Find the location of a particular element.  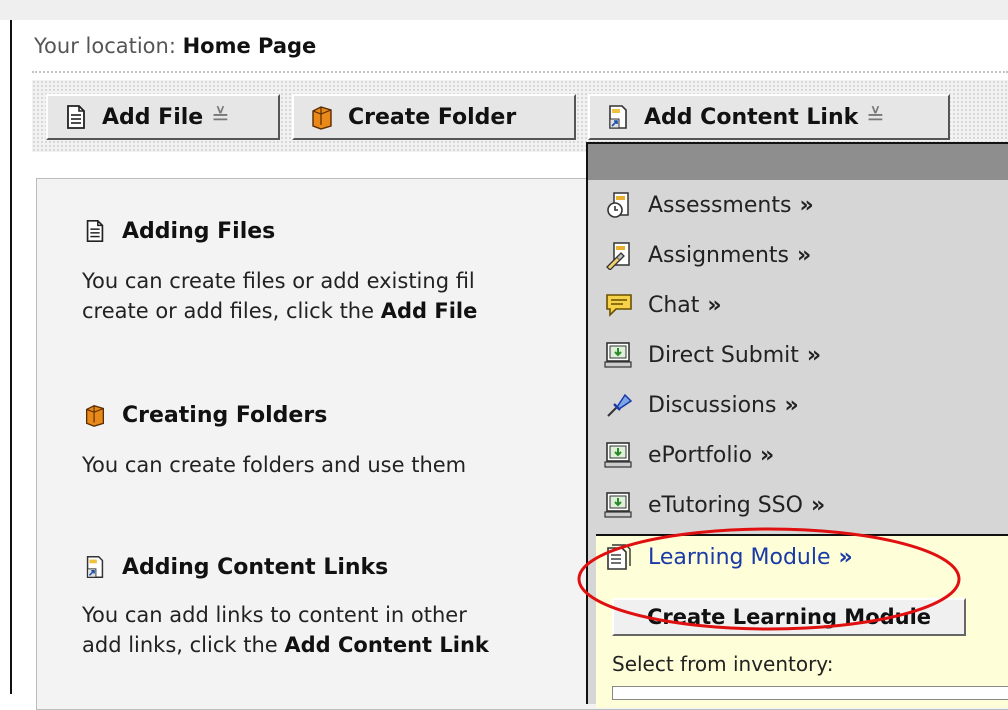

etutoring-icon is located at coordinates (619, 505).